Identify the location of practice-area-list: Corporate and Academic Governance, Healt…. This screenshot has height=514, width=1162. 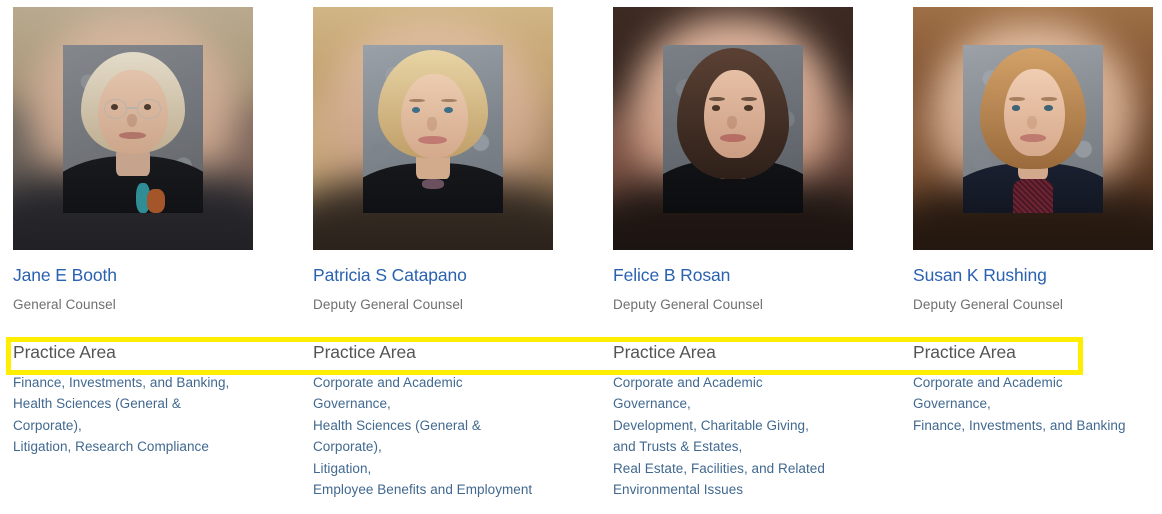
(433, 436).